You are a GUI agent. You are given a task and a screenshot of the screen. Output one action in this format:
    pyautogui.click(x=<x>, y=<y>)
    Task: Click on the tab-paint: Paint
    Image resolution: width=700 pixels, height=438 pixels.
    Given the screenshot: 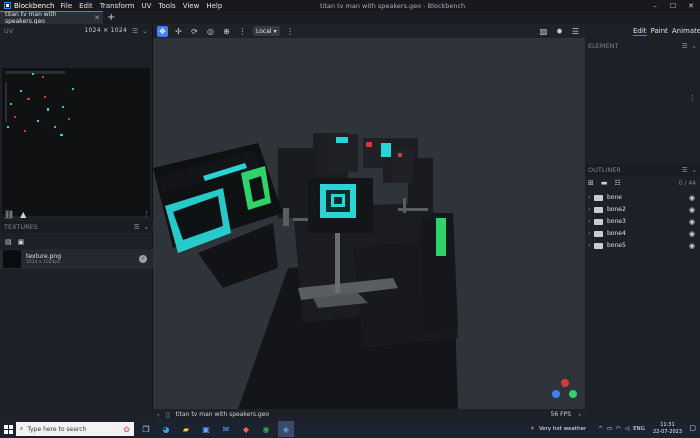 What is the action you would take?
    pyautogui.click(x=659, y=31)
    